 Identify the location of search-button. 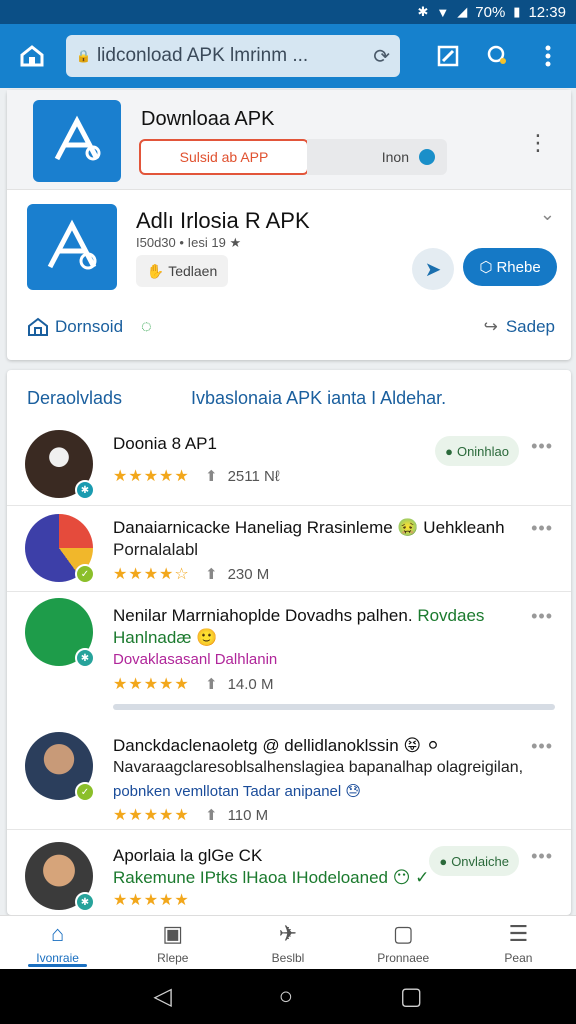
(498, 56).